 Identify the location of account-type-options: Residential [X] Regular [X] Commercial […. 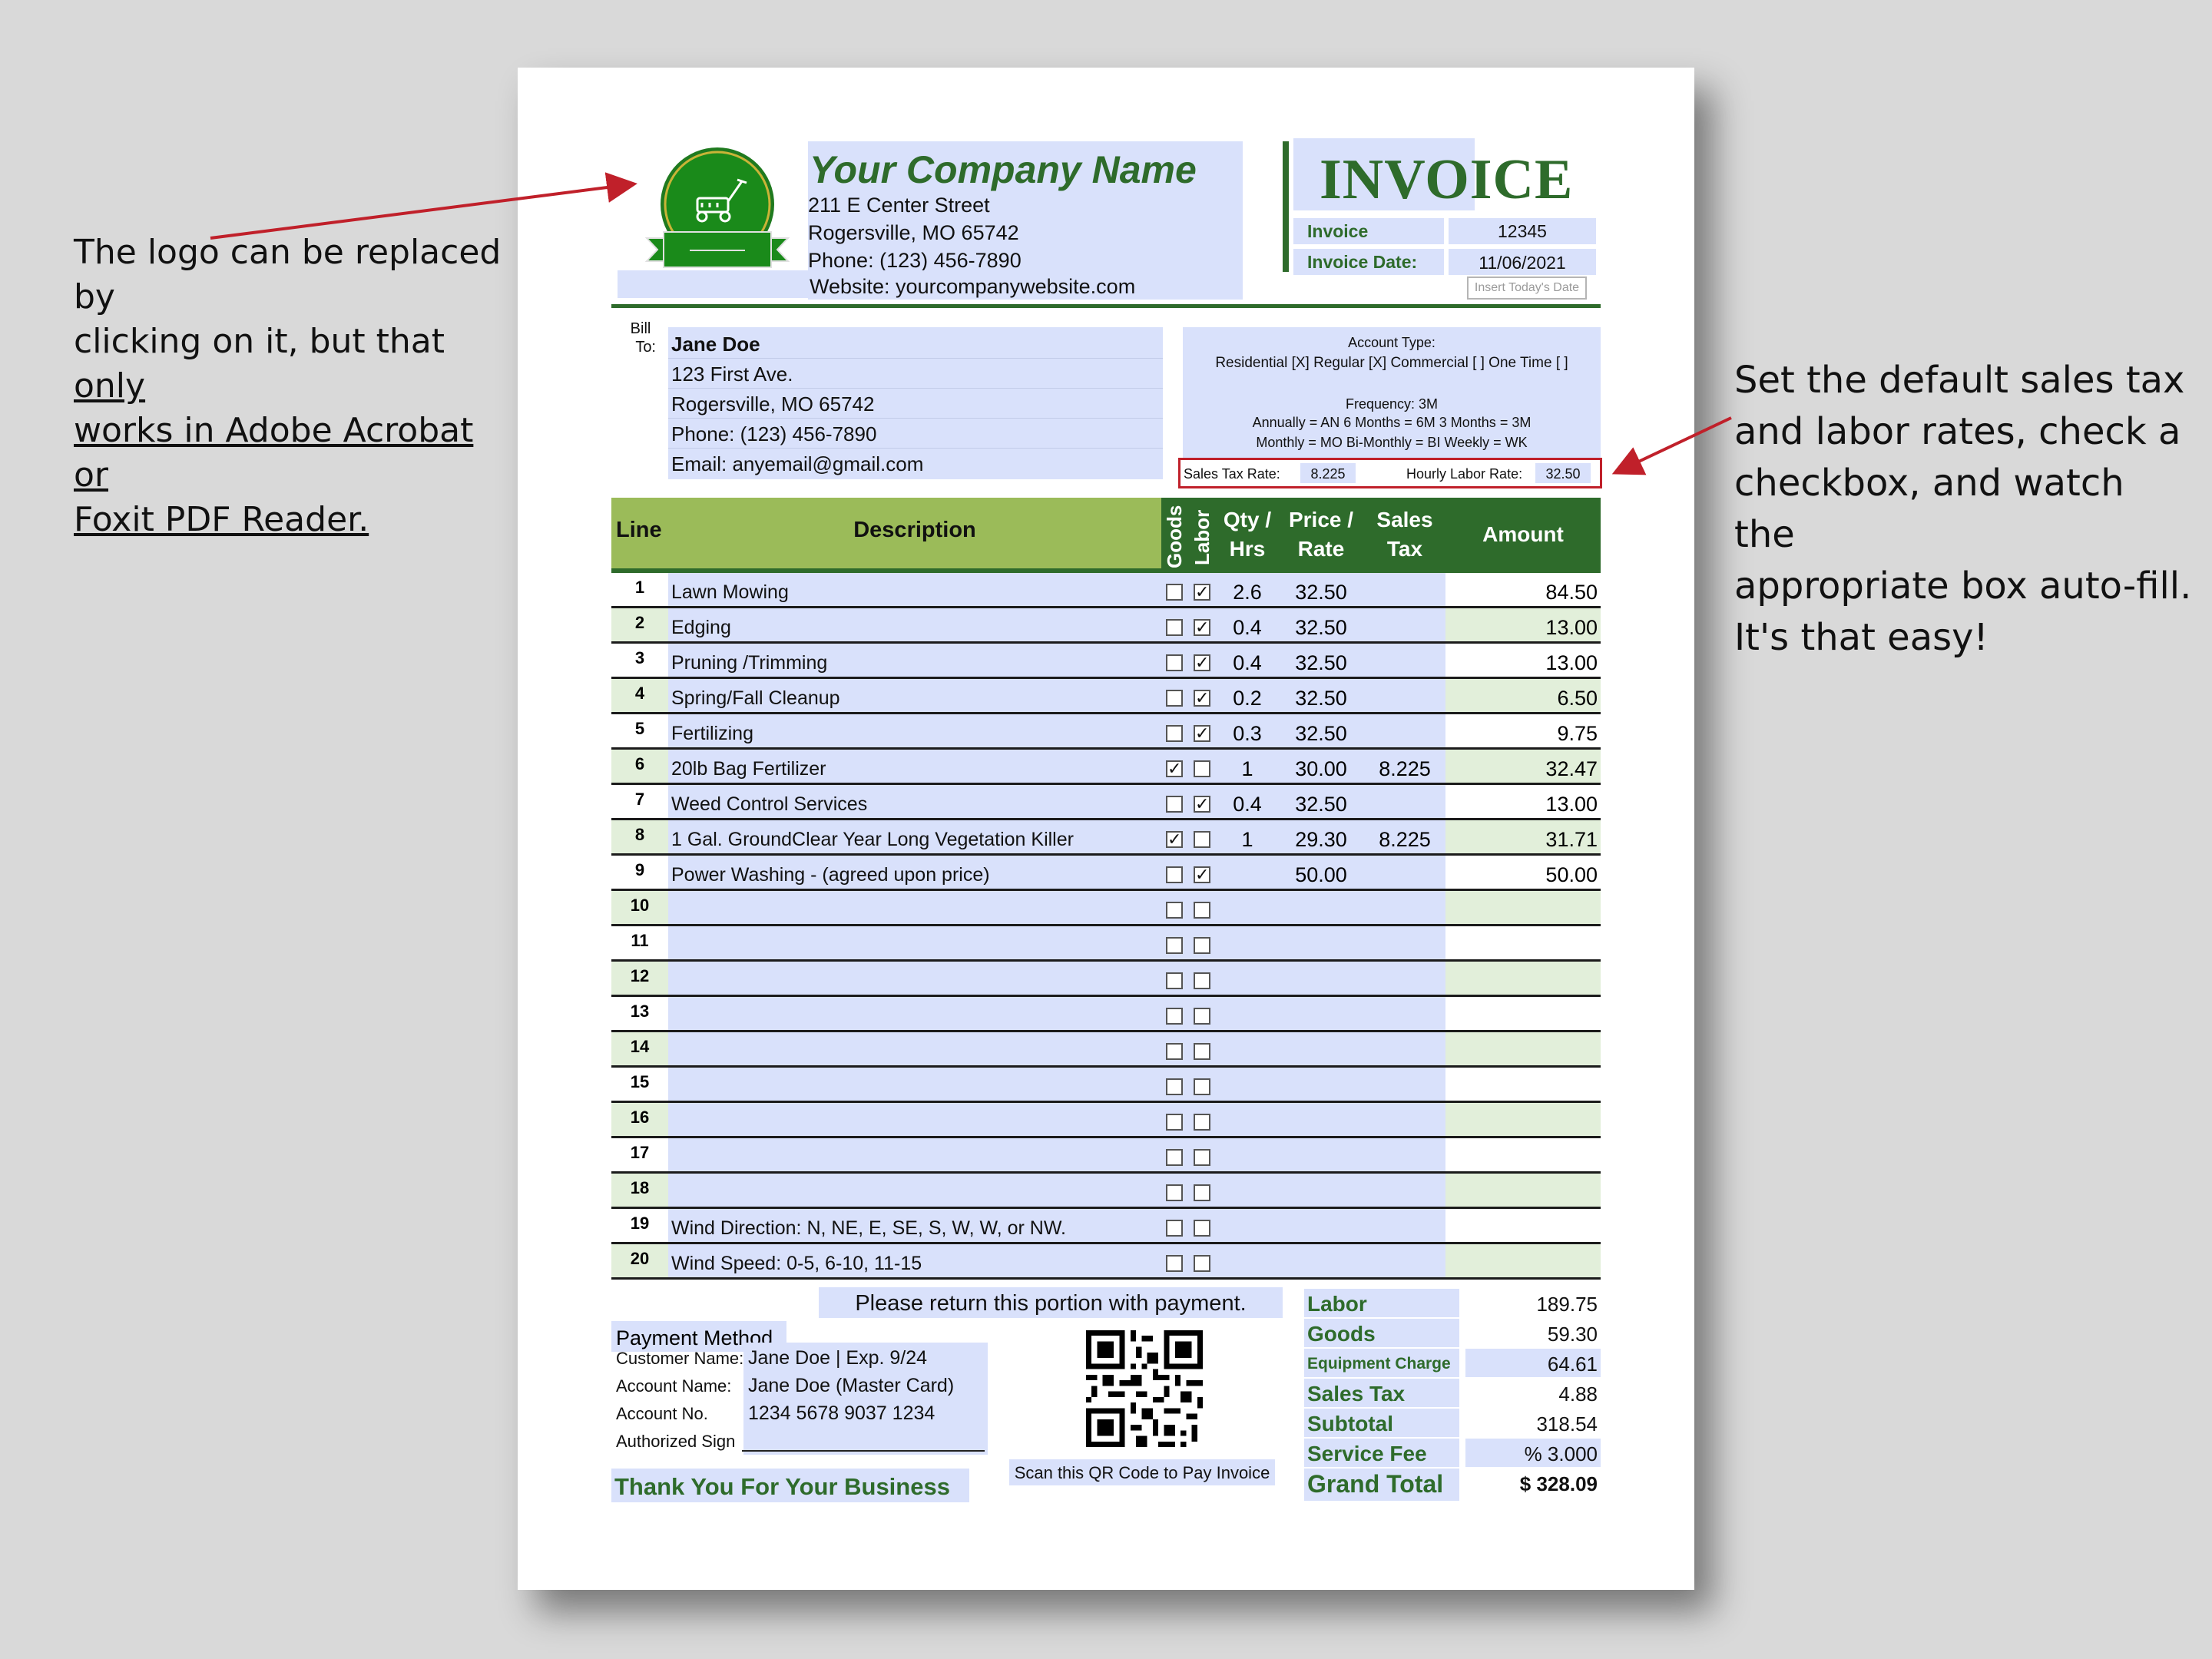
(1392, 364).